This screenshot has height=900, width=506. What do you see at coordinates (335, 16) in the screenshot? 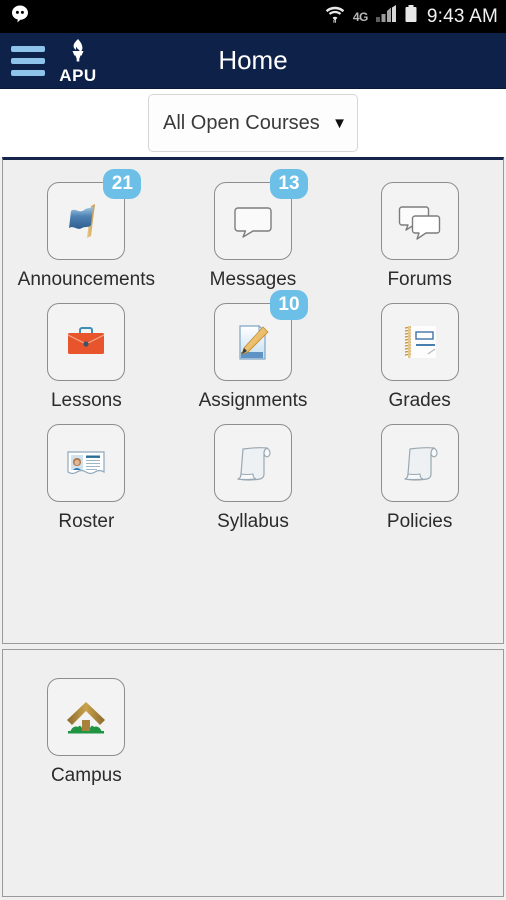
I see `wifi-icon` at bounding box center [335, 16].